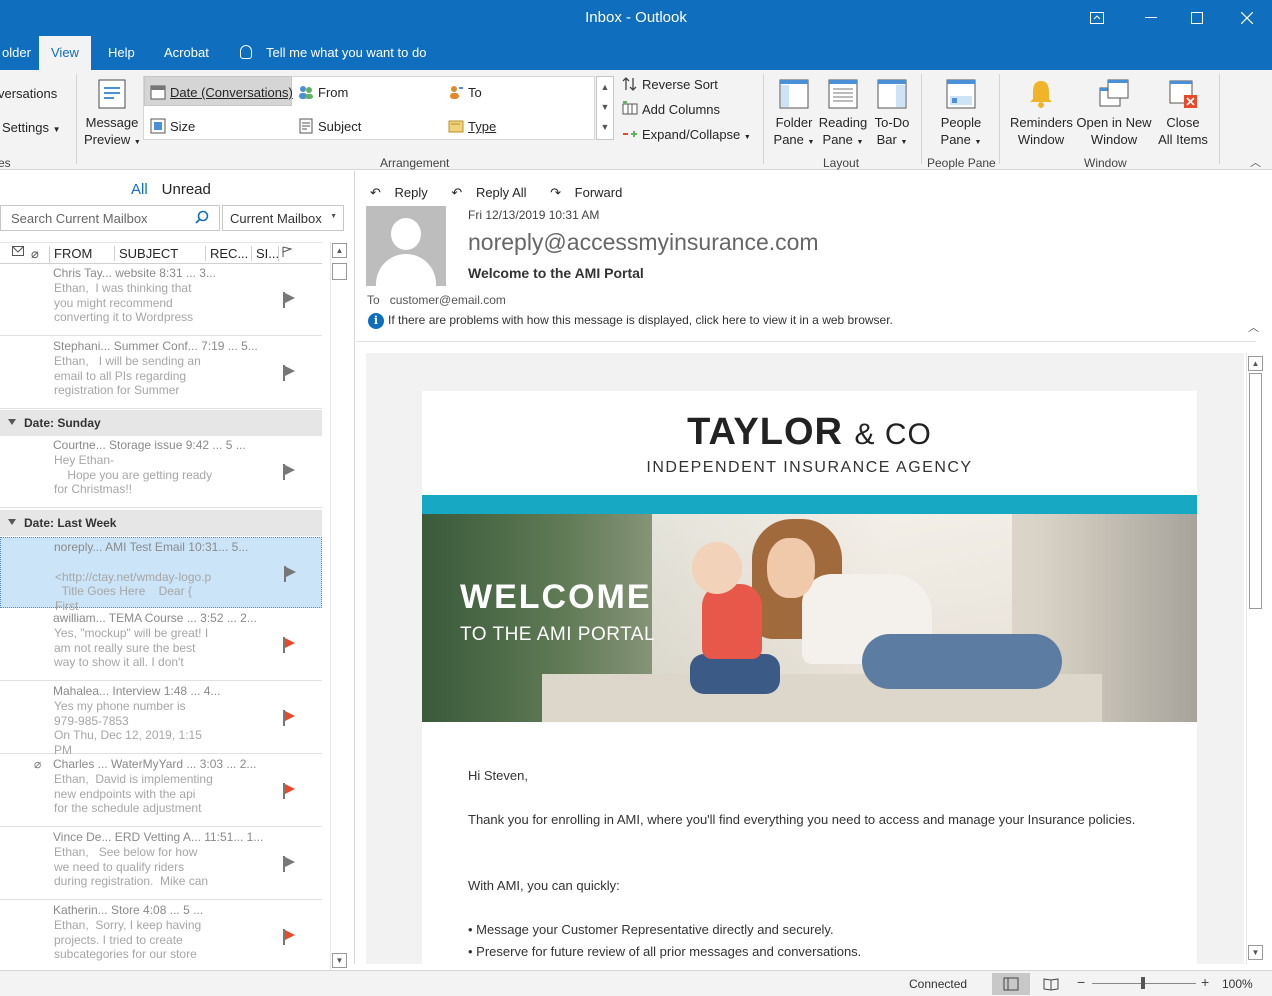  What do you see at coordinates (172, 126) in the screenshot?
I see `arrange-size-button: Size` at bounding box center [172, 126].